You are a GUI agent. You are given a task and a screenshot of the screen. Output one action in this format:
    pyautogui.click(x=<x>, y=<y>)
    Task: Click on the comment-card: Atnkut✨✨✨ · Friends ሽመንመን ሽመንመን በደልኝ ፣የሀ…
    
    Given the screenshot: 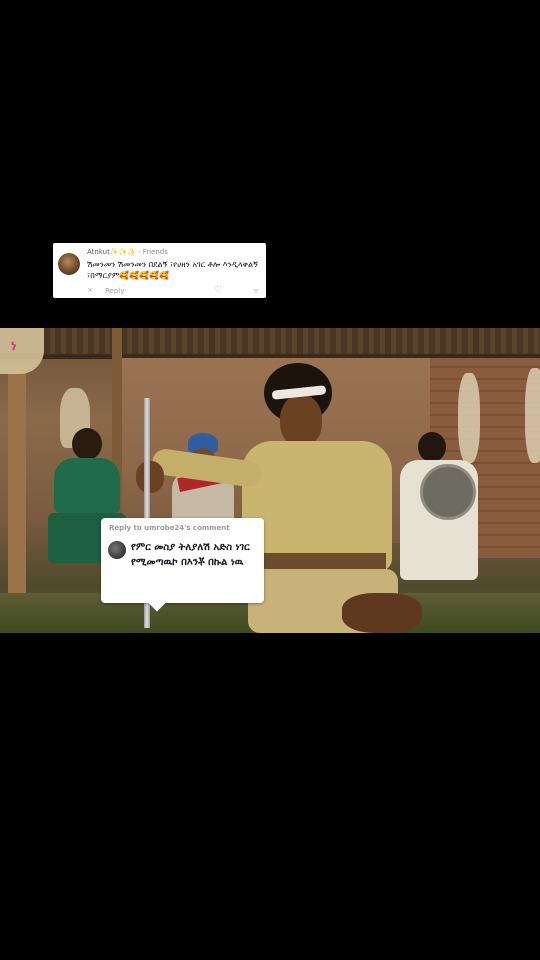 What is the action you would take?
    pyautogui.click(x=159, y=270)
    